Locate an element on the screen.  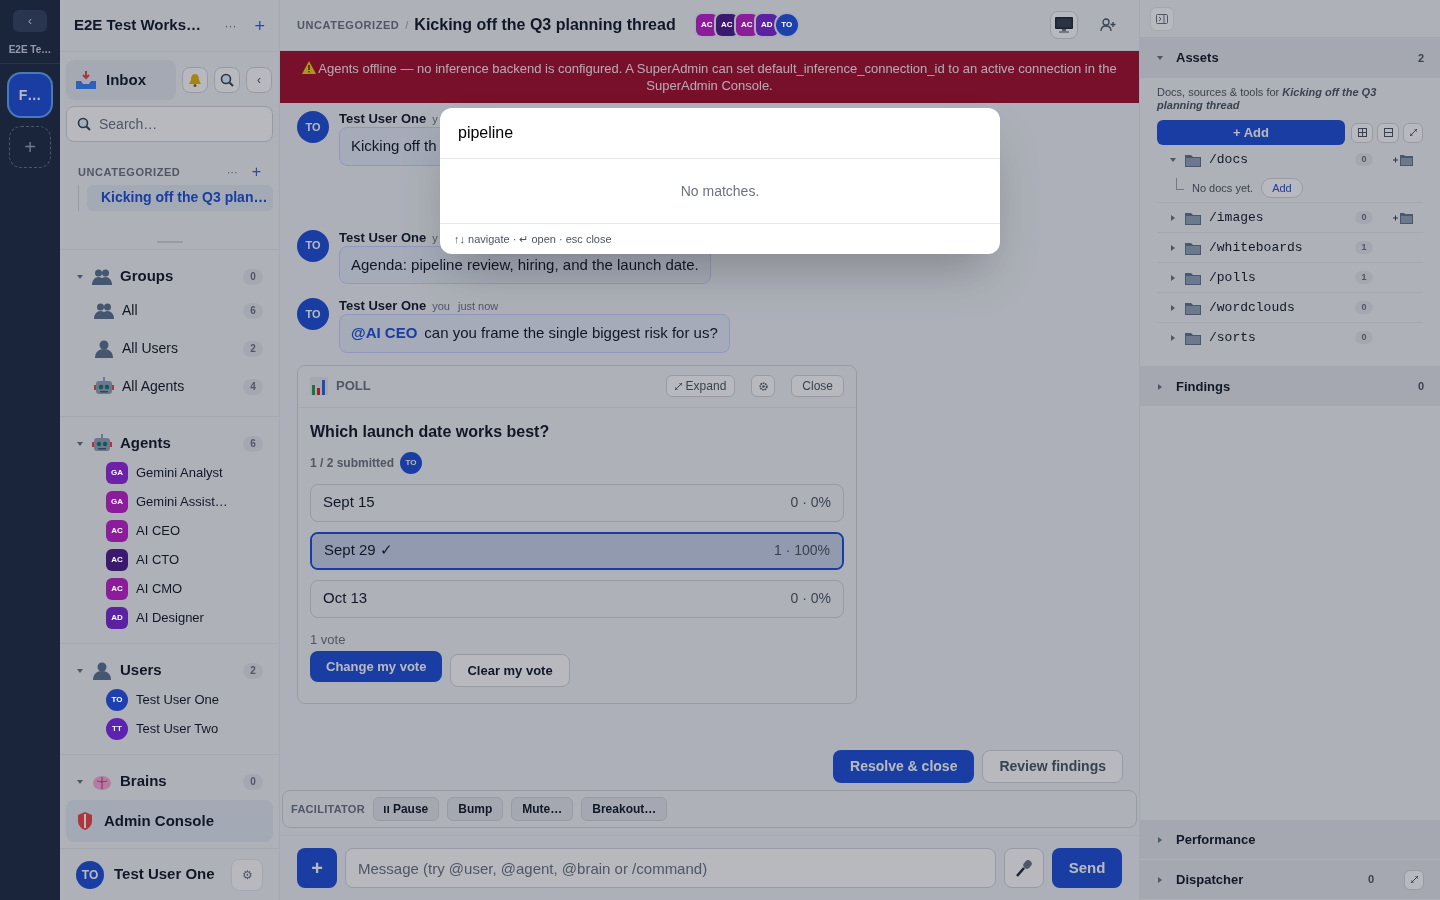
folder-name: /images is located at coordinates (1237, 217).